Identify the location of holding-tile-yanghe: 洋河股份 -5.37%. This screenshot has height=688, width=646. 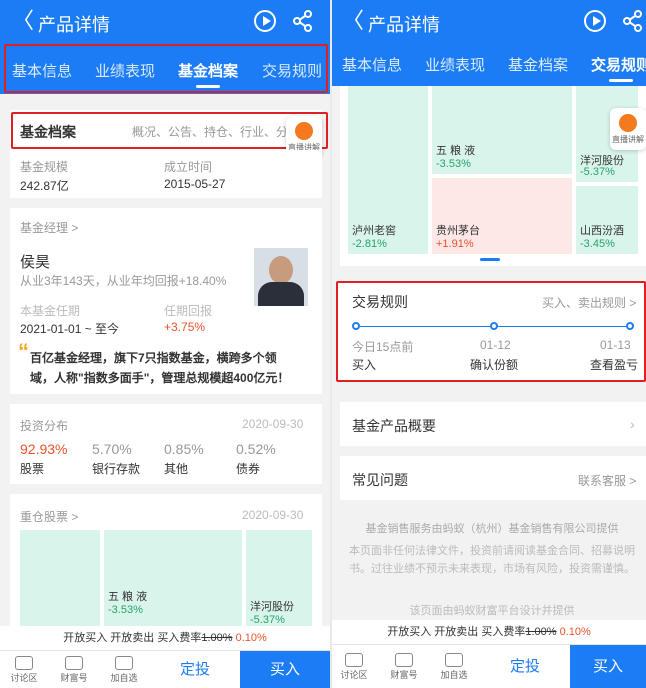
(279, 582).